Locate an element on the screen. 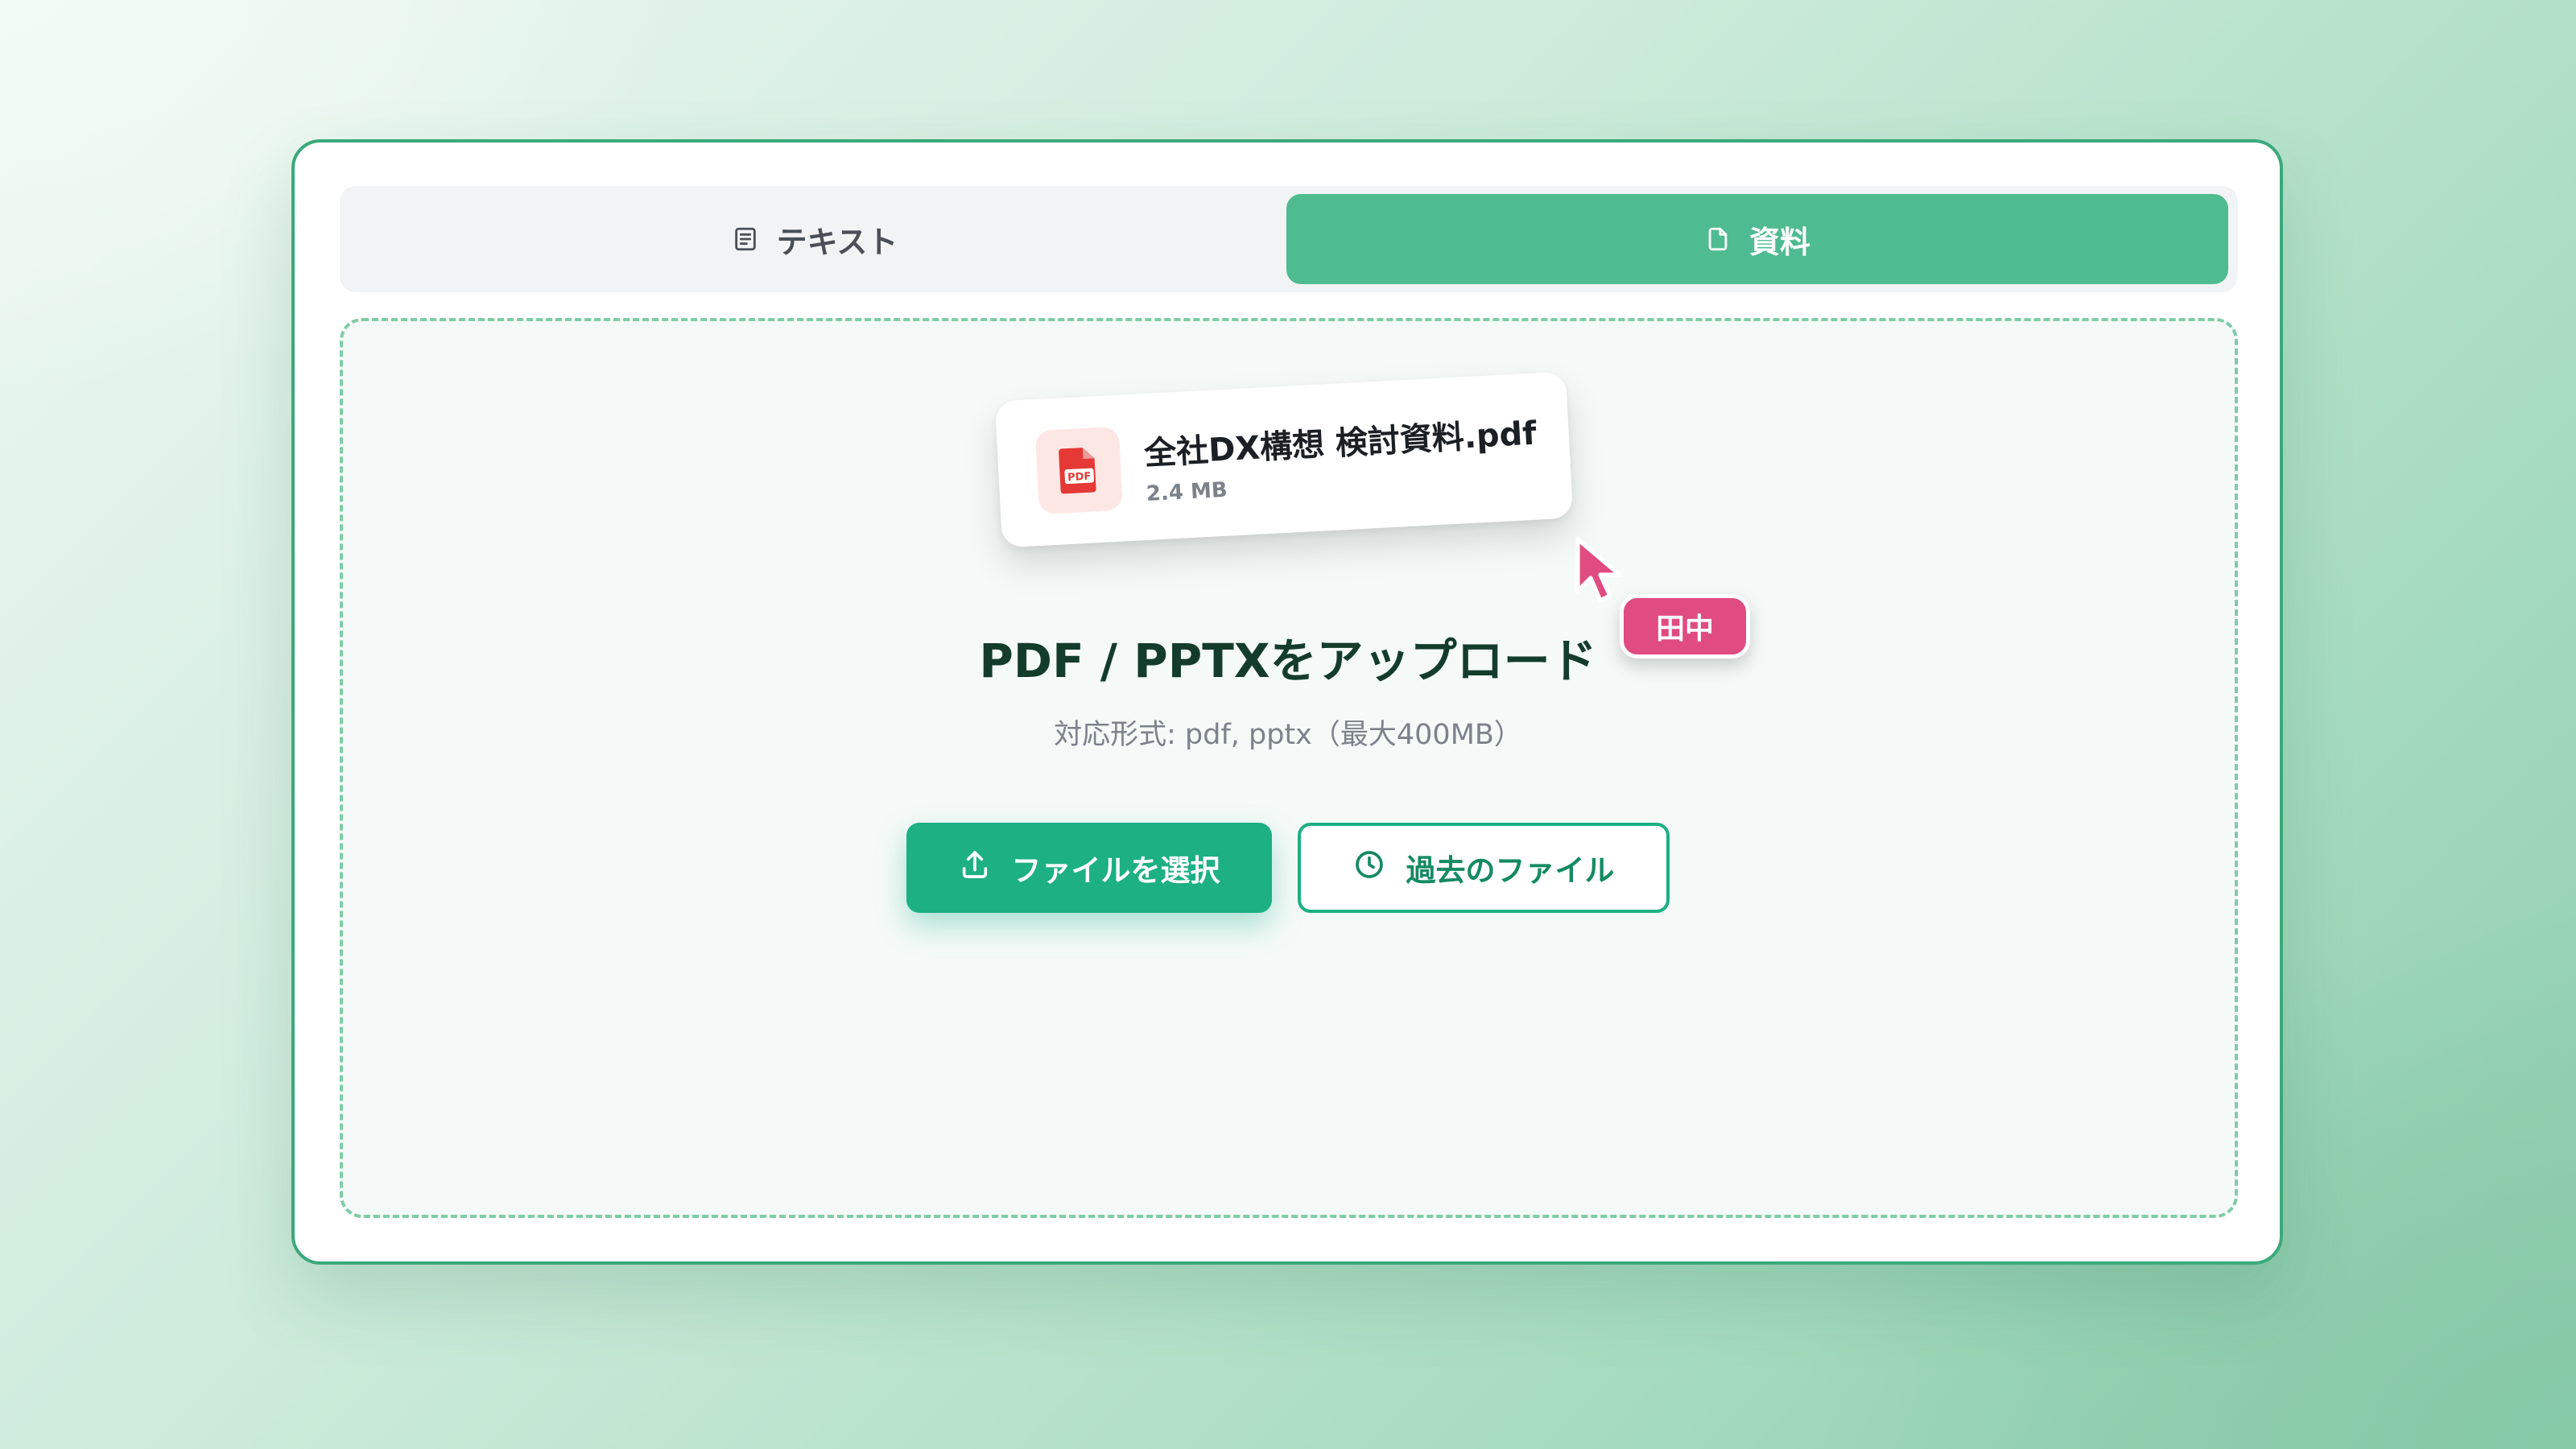  file-meta: 全社DX構想 検討資料.pdf 2.4 MB is located at coordinates (1341, 456).